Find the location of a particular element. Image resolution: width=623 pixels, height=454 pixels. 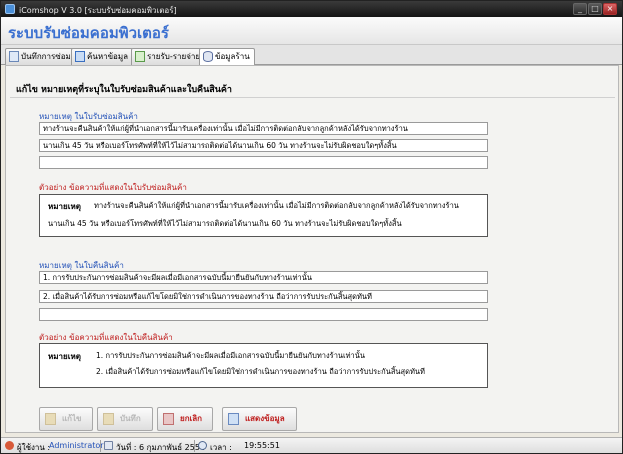

tab-search: ค้นหาข้อมูล is located at coordinates (102, 56).